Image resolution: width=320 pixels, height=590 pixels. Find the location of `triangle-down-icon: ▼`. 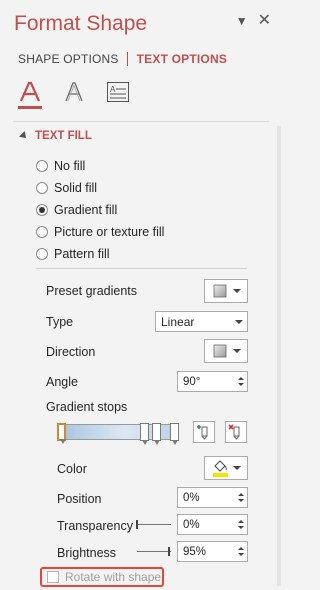

triangle-down-icon: ▼ is located at coordinates (242, 21).